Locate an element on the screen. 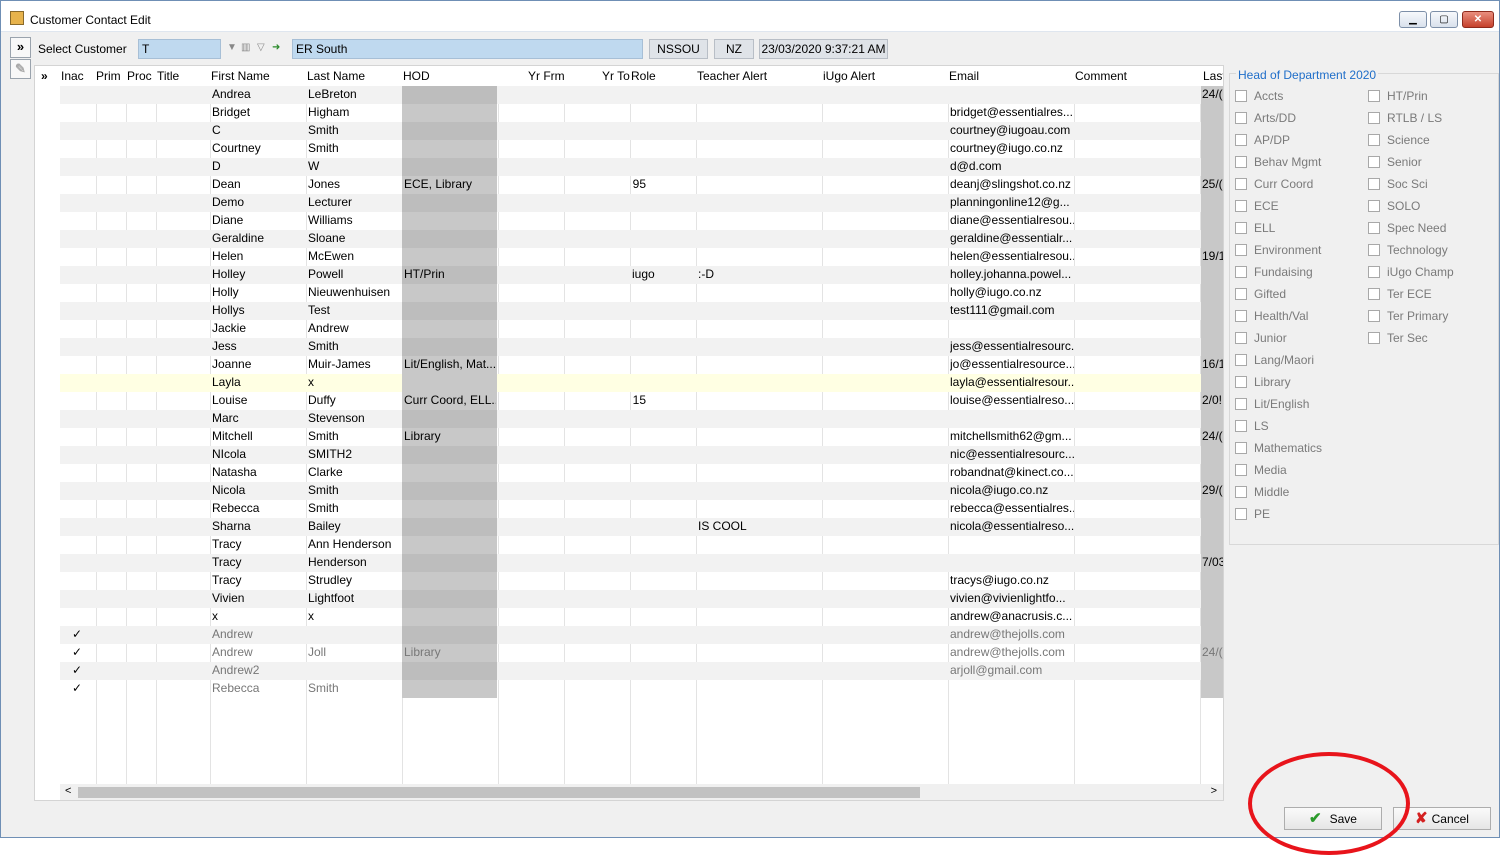 Image resolution: width=1502 pixels, height=856 pixels. cell-first: Holley is located at coordinates (259, 274).